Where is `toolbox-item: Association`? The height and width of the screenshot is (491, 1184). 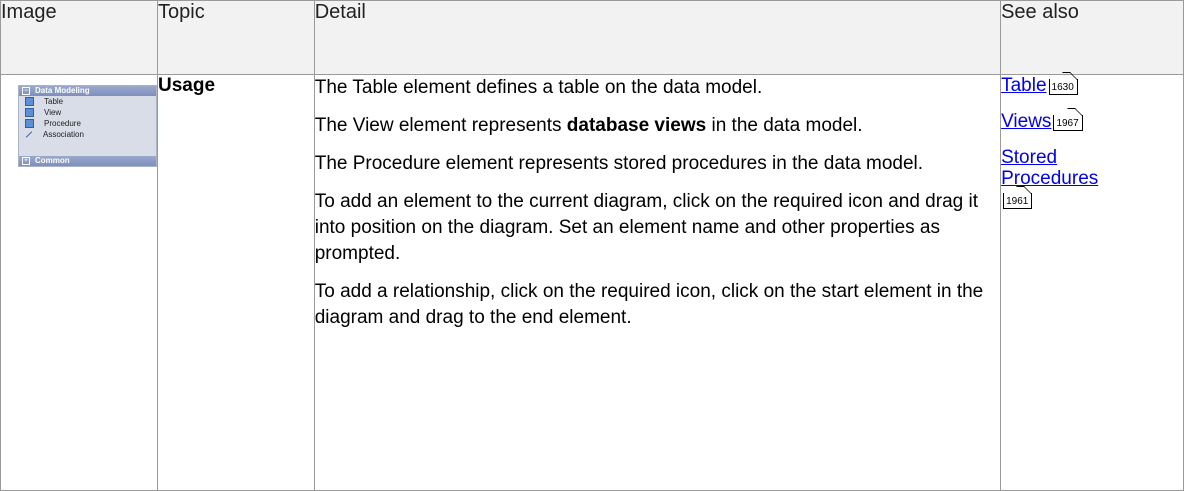 toolbox-item: Association is located at coordinates (87, 134).